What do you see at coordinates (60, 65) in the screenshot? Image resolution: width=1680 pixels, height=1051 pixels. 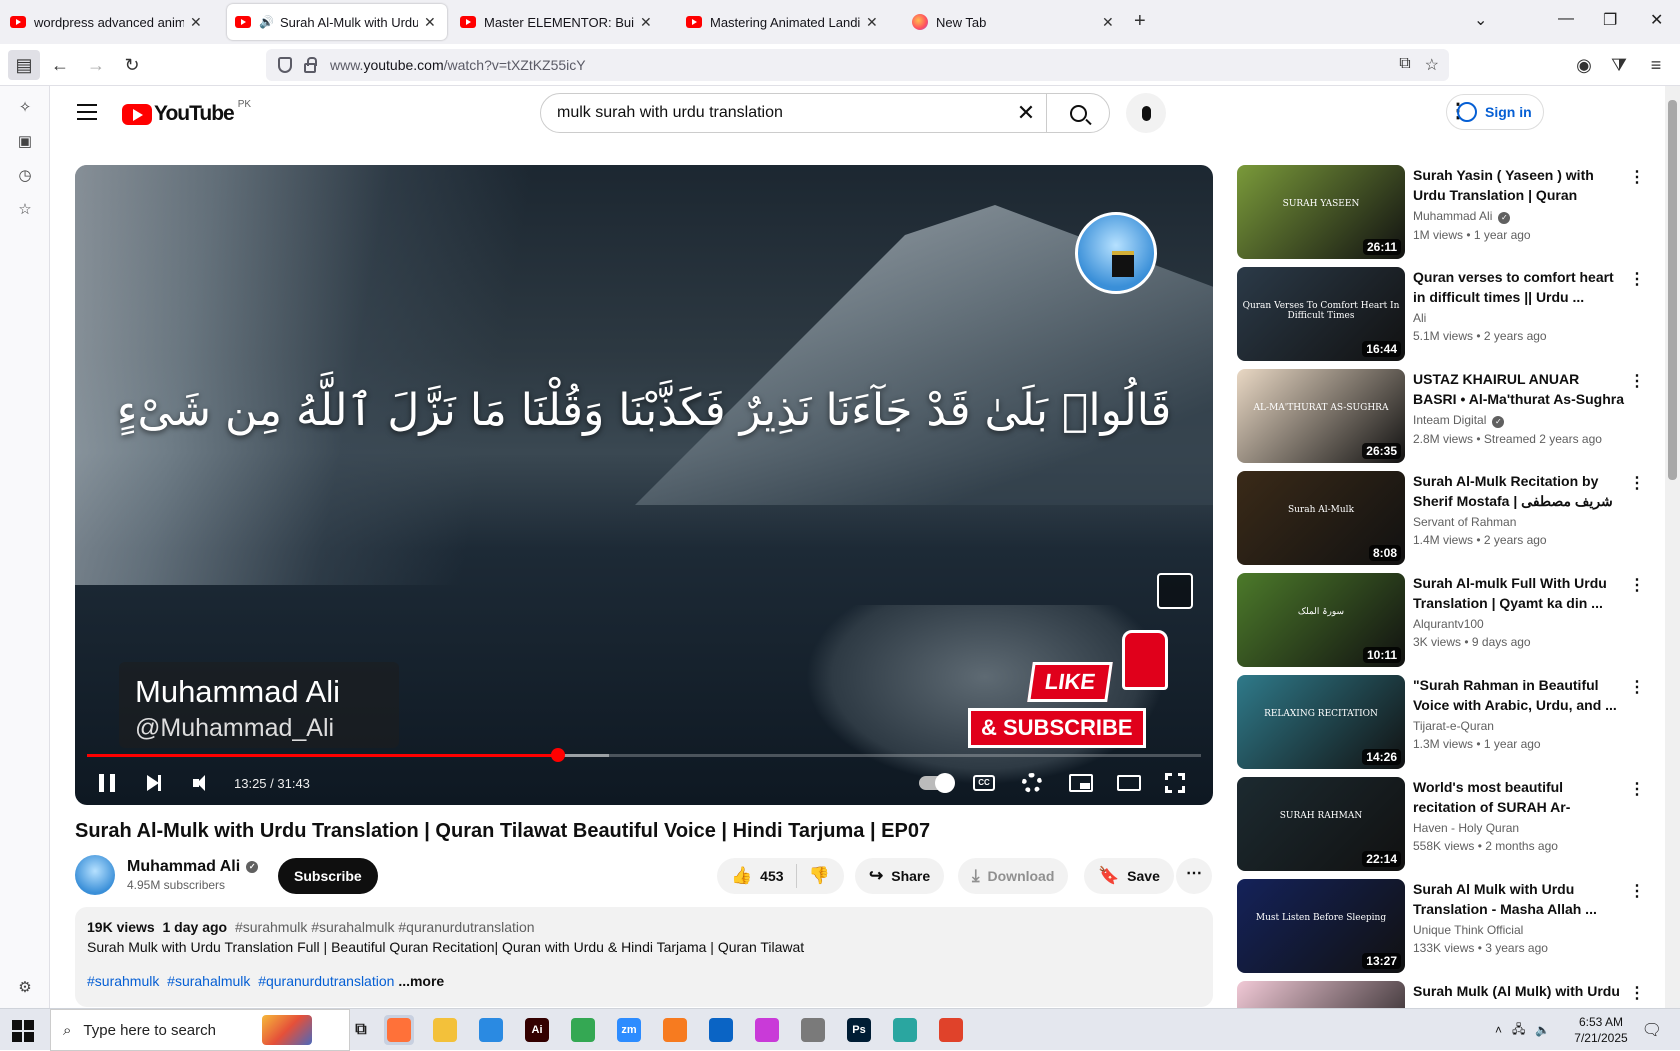 I see `back-icon: ←` at bounding box center [60, 65].